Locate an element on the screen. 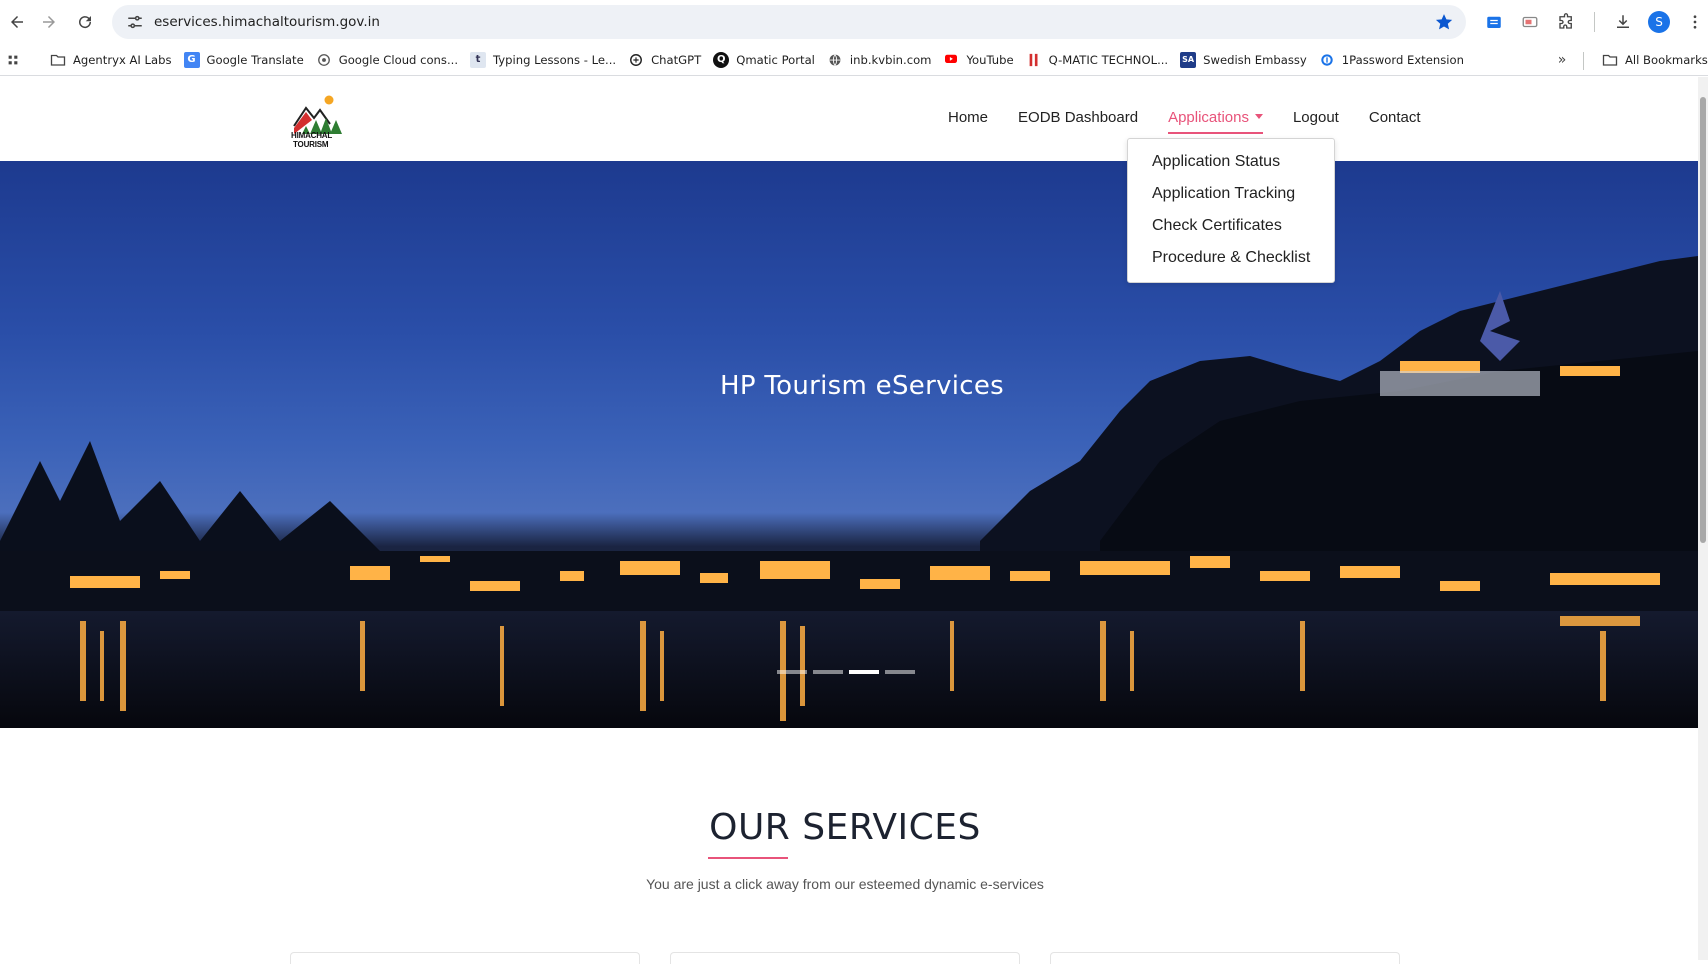 Image resolution: width=1708 pixels, height=964 pixels. site-settings-icon is located at coordinates (135, 22).